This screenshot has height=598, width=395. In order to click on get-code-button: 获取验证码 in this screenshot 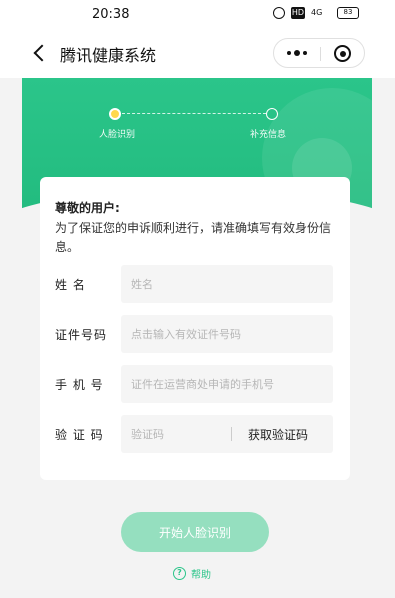, I will do `click(278, 434)`.